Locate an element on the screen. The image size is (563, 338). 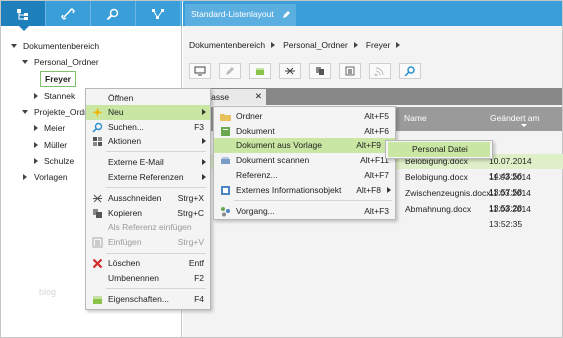
tree-item-schulze: Schulze is located at coordinates (59, 161).